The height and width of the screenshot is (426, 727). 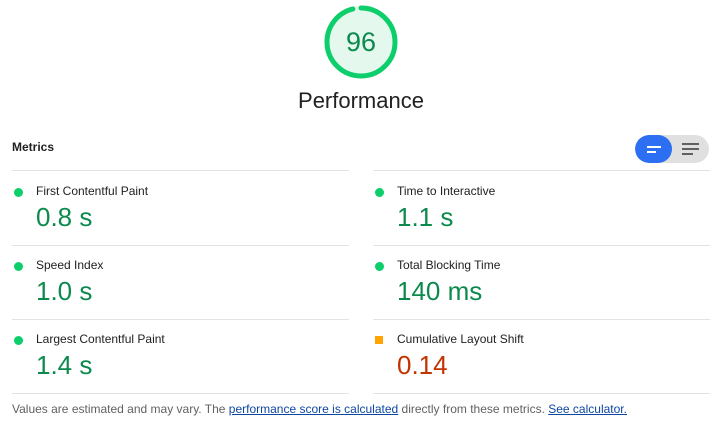 I want to click on metric-total-blocking-time: Total Blocking Time 140 ms, so click(x=541, y=282).